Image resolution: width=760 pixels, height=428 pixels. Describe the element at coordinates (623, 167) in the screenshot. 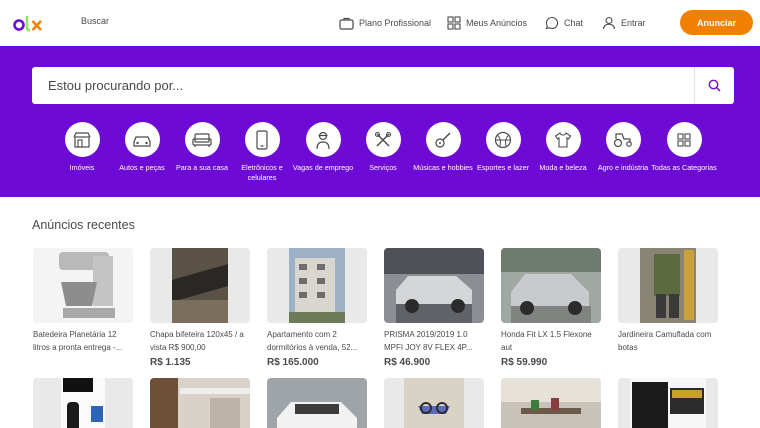

I see `category-label: Agro e indústria` at that location.